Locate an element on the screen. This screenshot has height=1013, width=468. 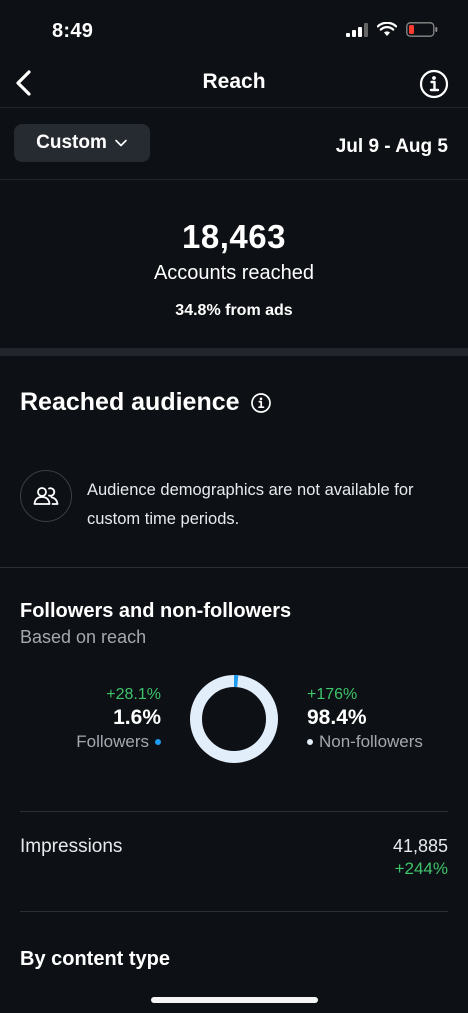
people-icon is located at coordinates (46, 496).